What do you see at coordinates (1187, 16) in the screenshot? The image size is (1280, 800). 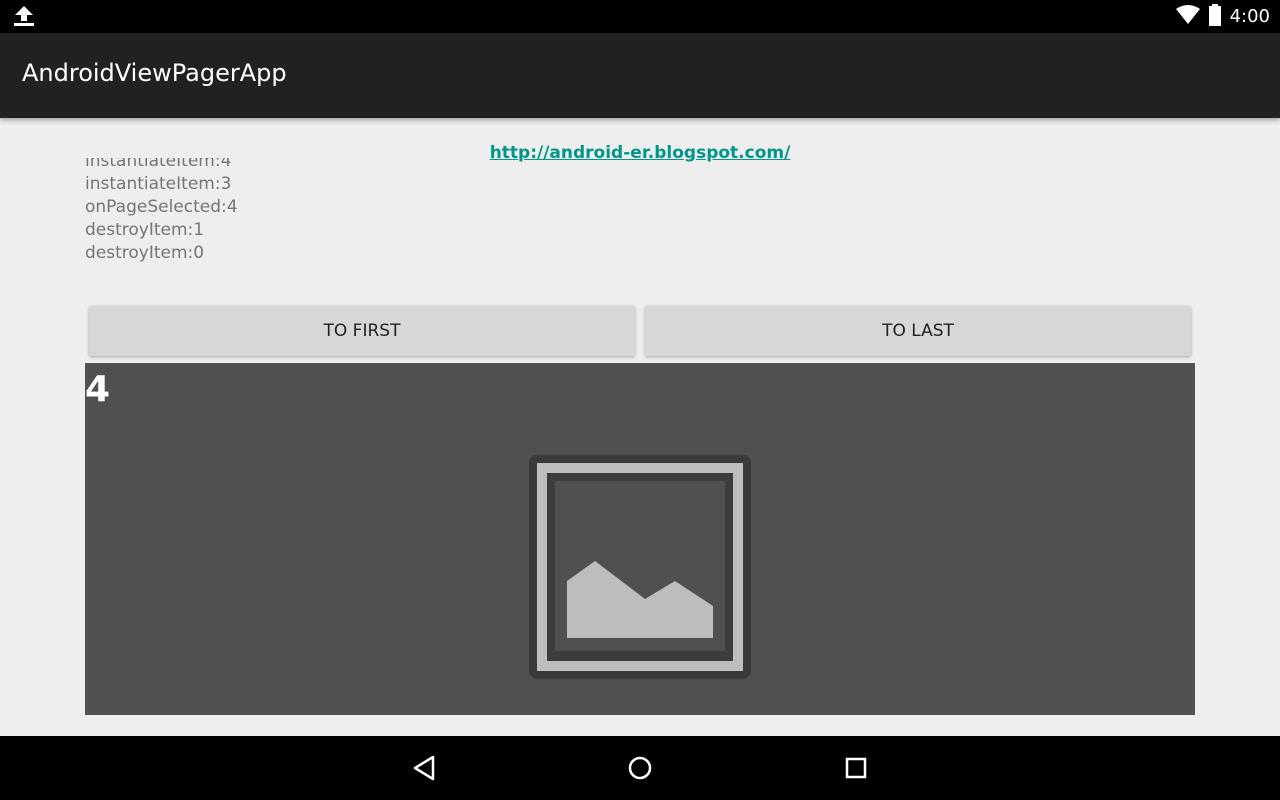 I see `wifi-icon` at bounding box center [1187, 16].